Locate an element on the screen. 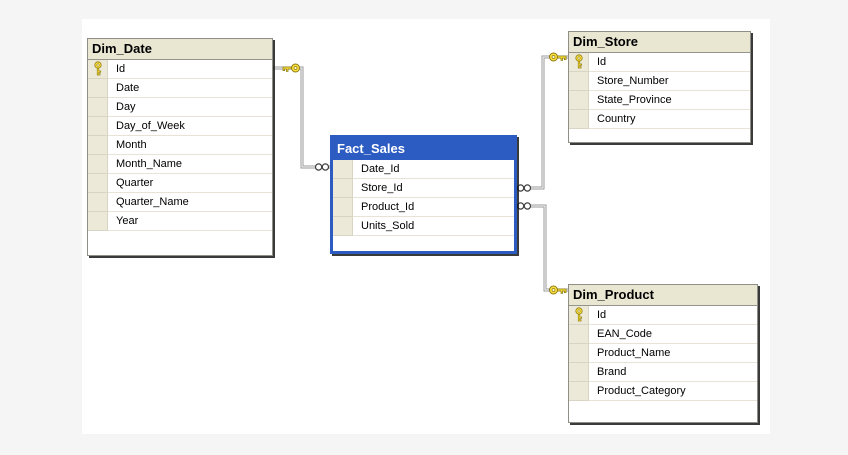  table-row: Date is located at coordinates (180, 88).